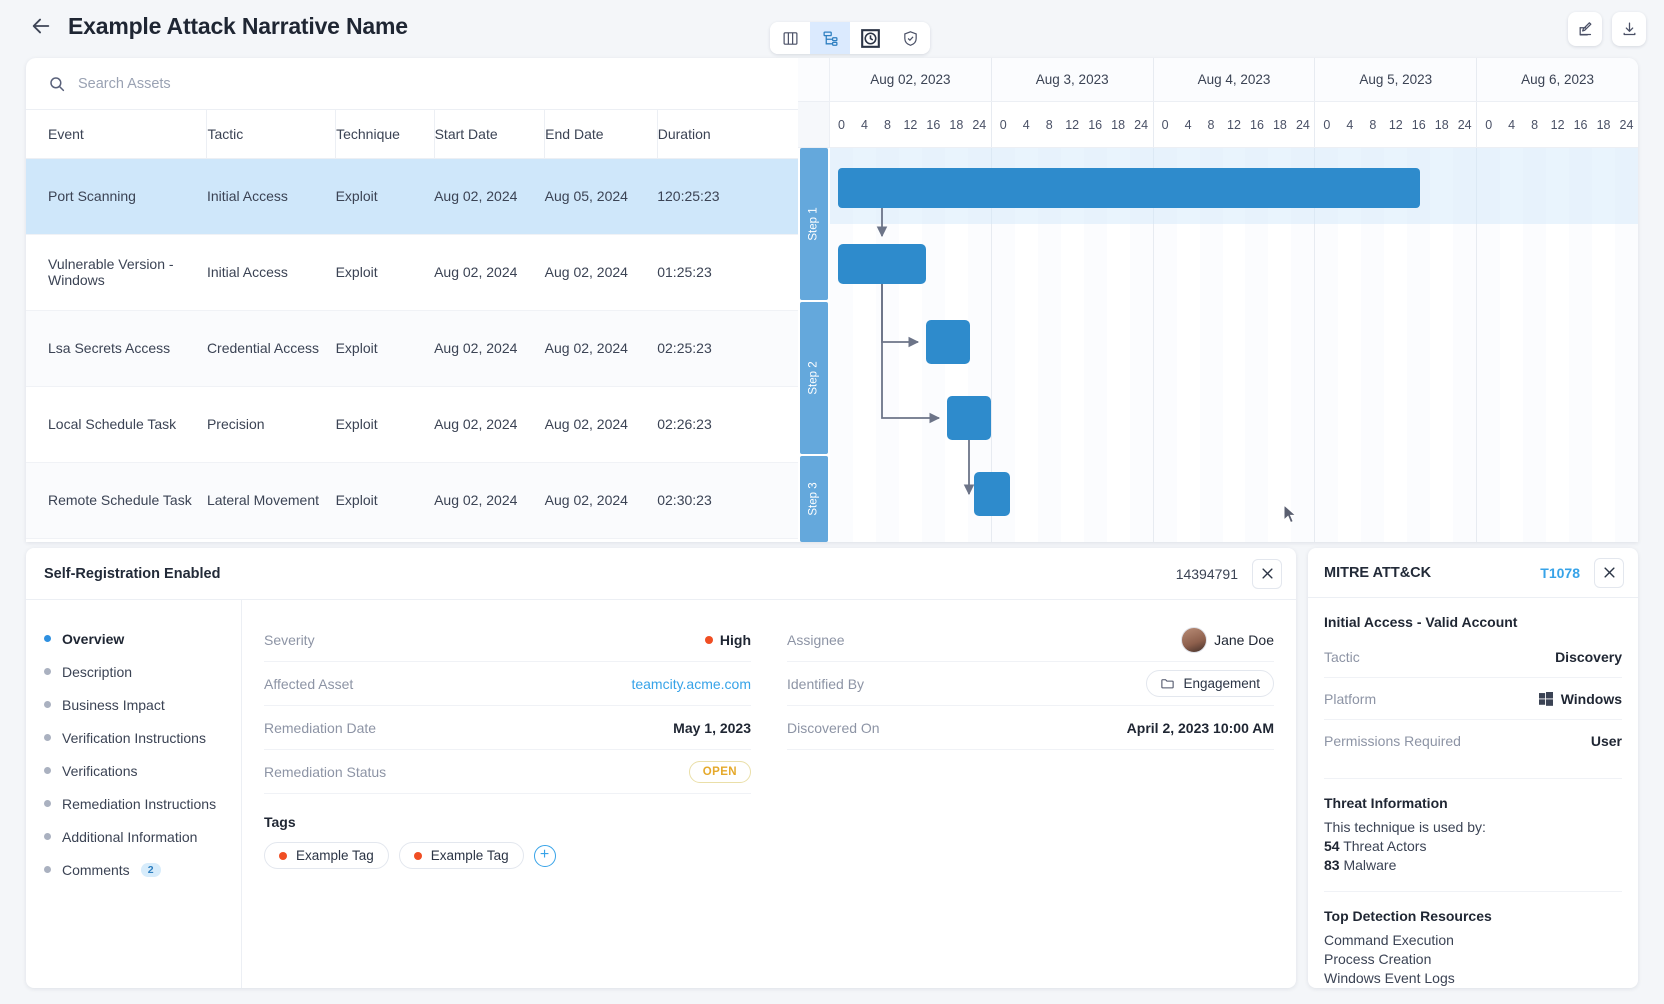 The height and width of the screenshot is (1004, 1664). Describe the element at coordinates (870, 38) in the screenshot. I see `timeline-view-button` at that location.